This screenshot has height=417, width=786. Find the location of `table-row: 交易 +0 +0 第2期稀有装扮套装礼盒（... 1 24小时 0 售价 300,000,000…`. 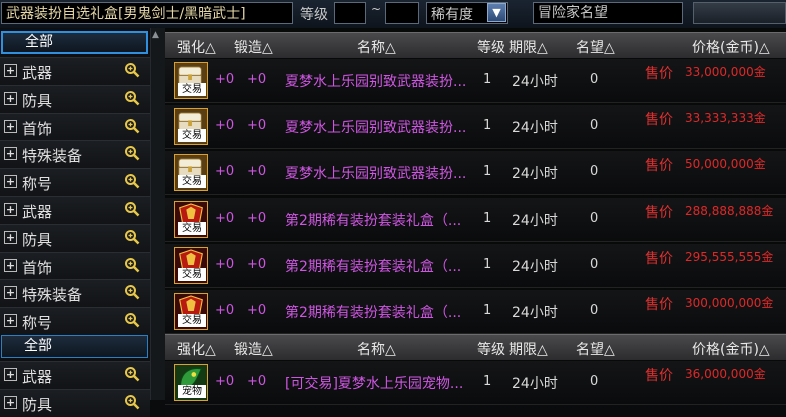

table-row: 交易 +0 +0 第2期稀有装扮套装礼盒（... 1 24小时 0 售价 300,000,000… is located at coordinates (475, 312).